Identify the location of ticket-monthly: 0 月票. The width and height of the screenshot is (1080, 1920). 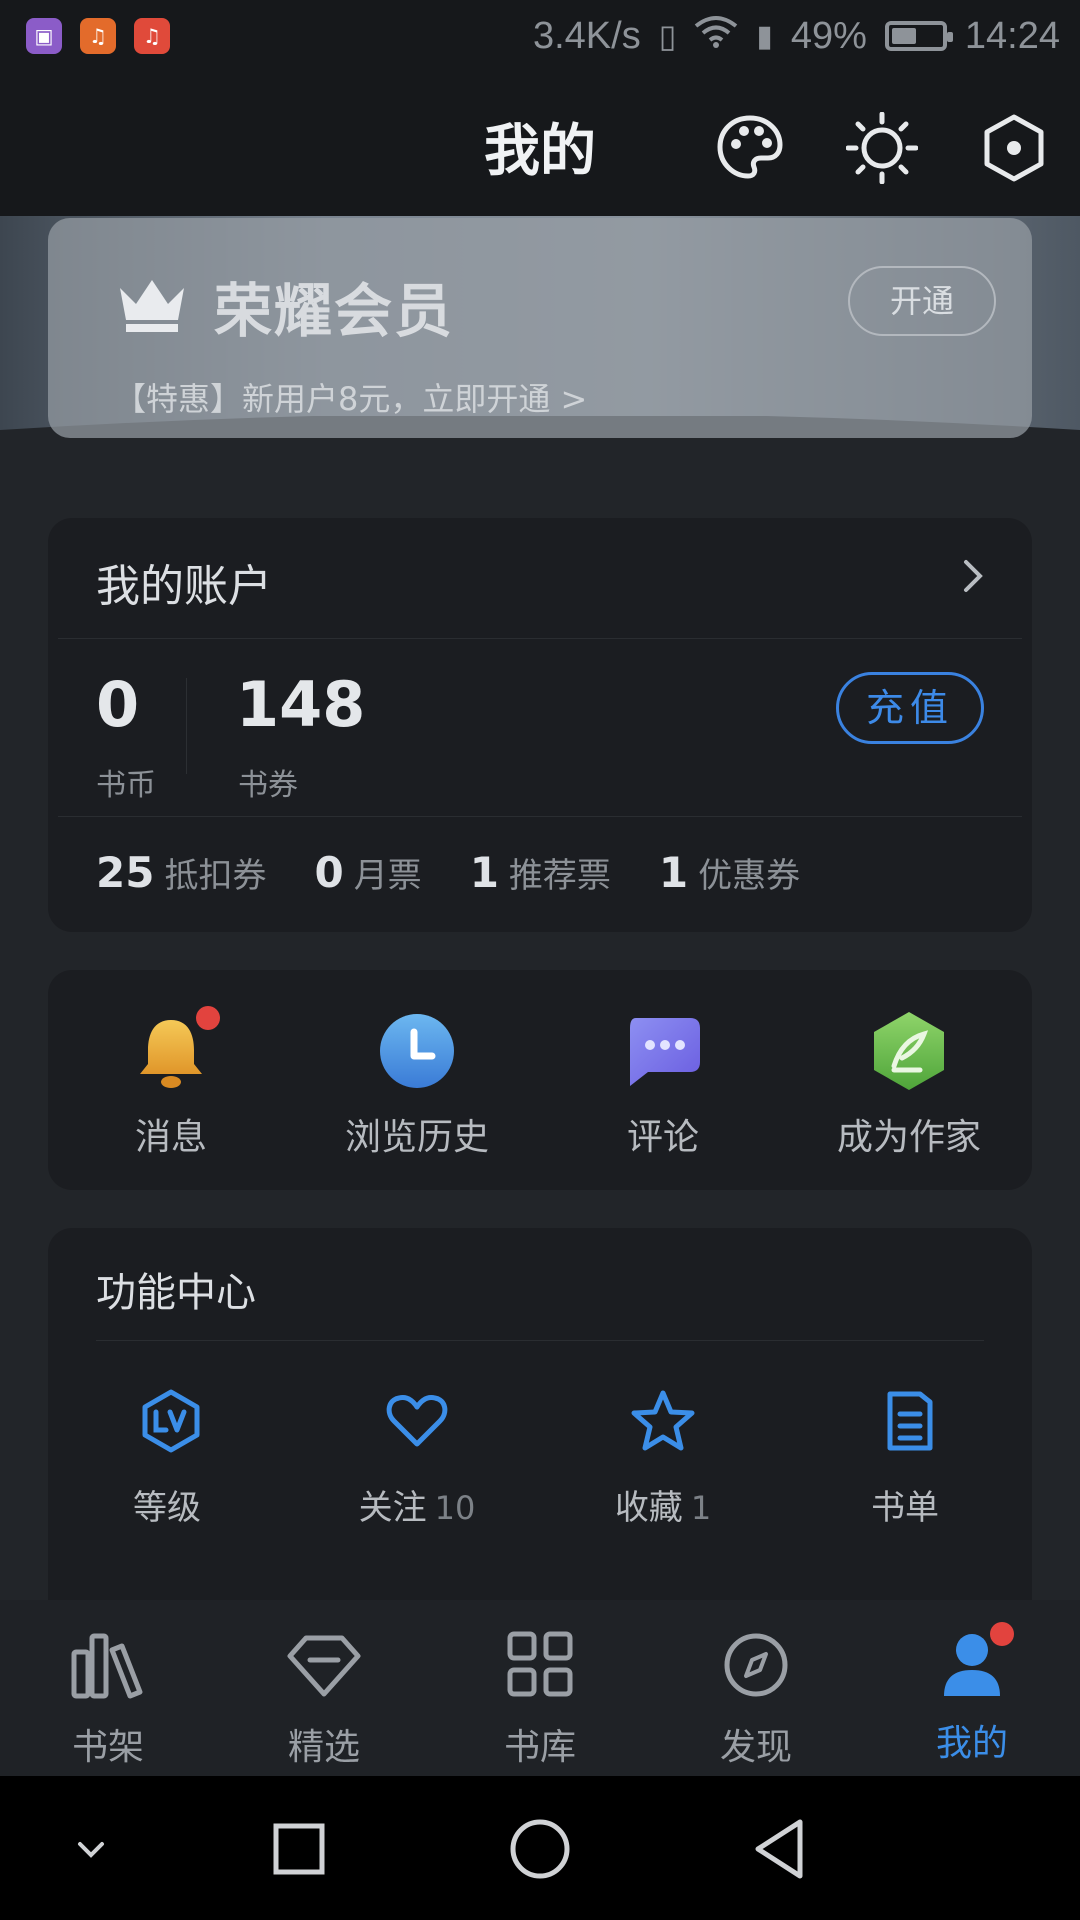
(367, 872).